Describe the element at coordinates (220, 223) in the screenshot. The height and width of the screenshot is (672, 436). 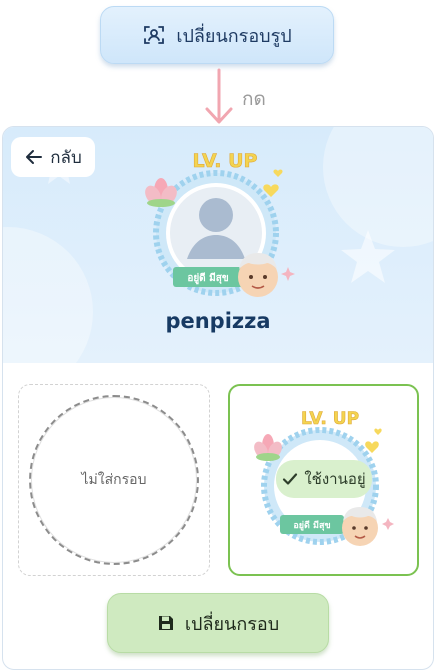
I see `avatar-with-frame: LV. UP อยู่ดี มีสุข` at that location.